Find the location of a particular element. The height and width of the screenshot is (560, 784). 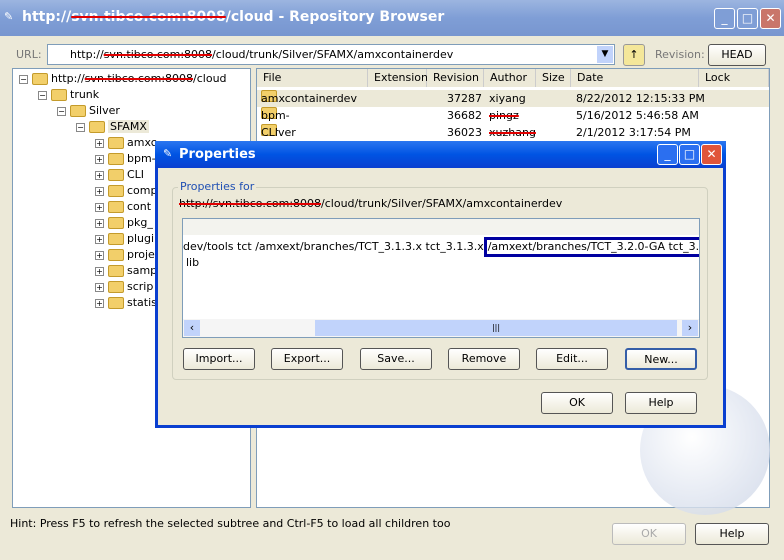

tree-item: + cont is located at coordinates (123, 206).